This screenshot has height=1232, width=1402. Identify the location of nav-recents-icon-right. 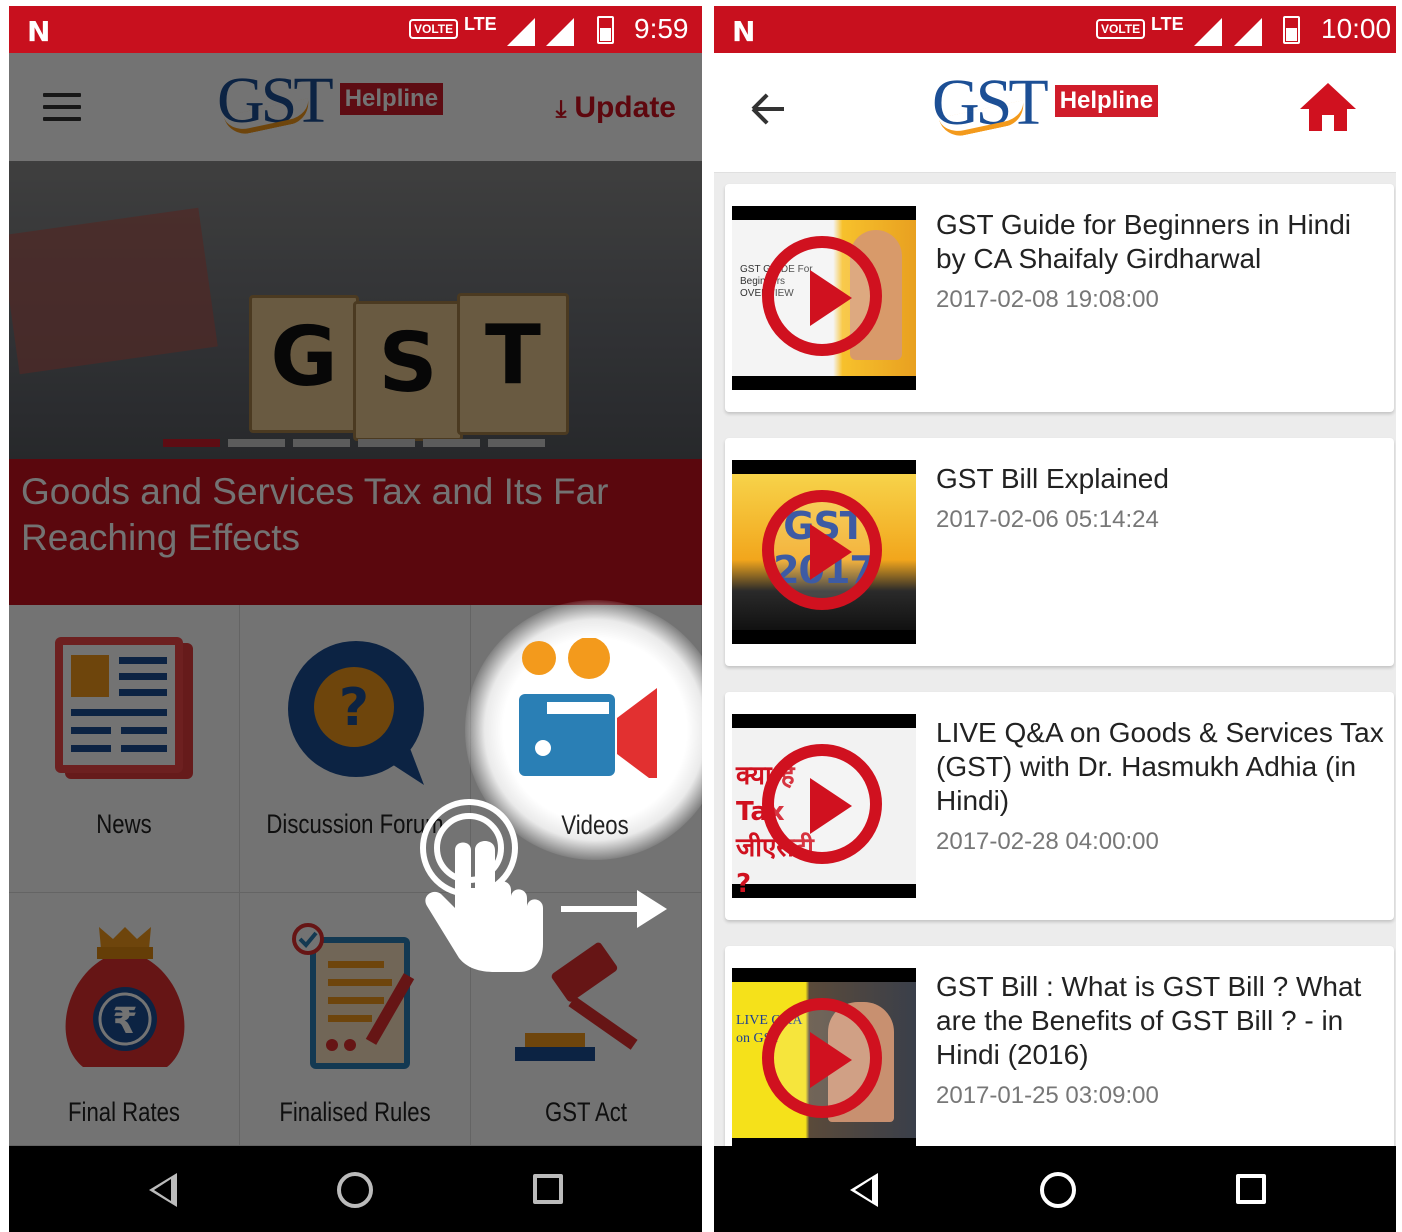
(1251, 1189).